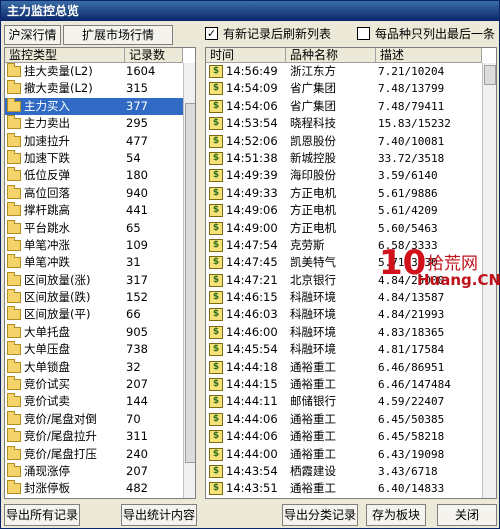  Describe the element at coordinates (190, 283) in the screenshot. I see `left-scrollbar-thumb` at that location.